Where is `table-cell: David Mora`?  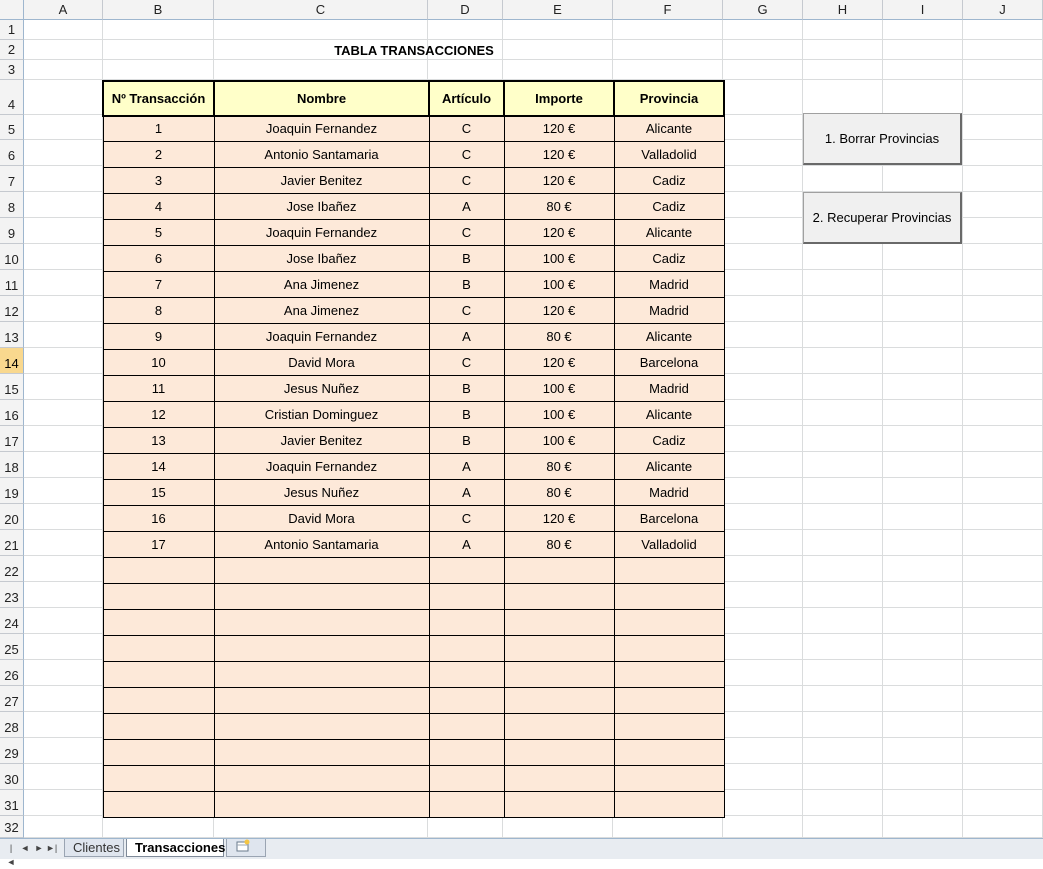
table-cell: David Mora is located at coordinates (321, 518).